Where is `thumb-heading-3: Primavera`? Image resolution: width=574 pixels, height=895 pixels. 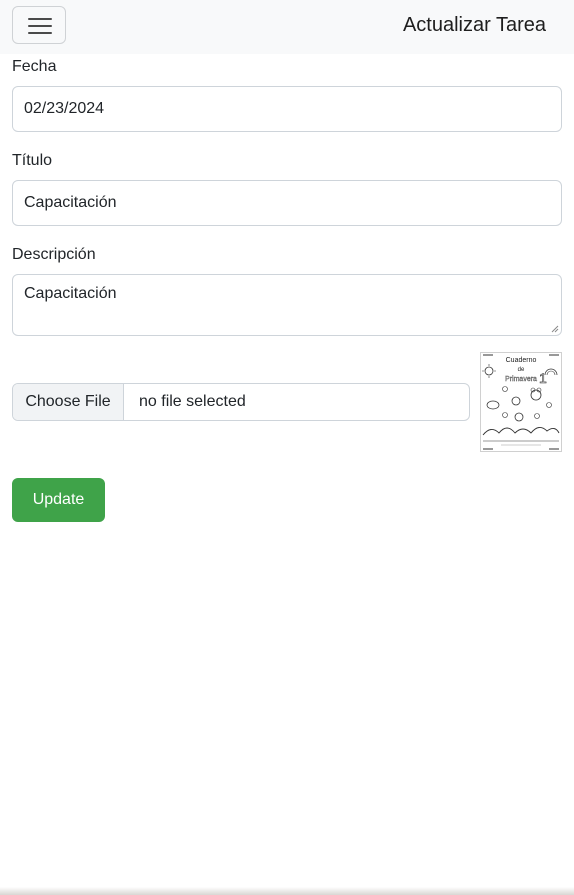
thumb-heading-3: Primavera is located at coordinates (521, 379).